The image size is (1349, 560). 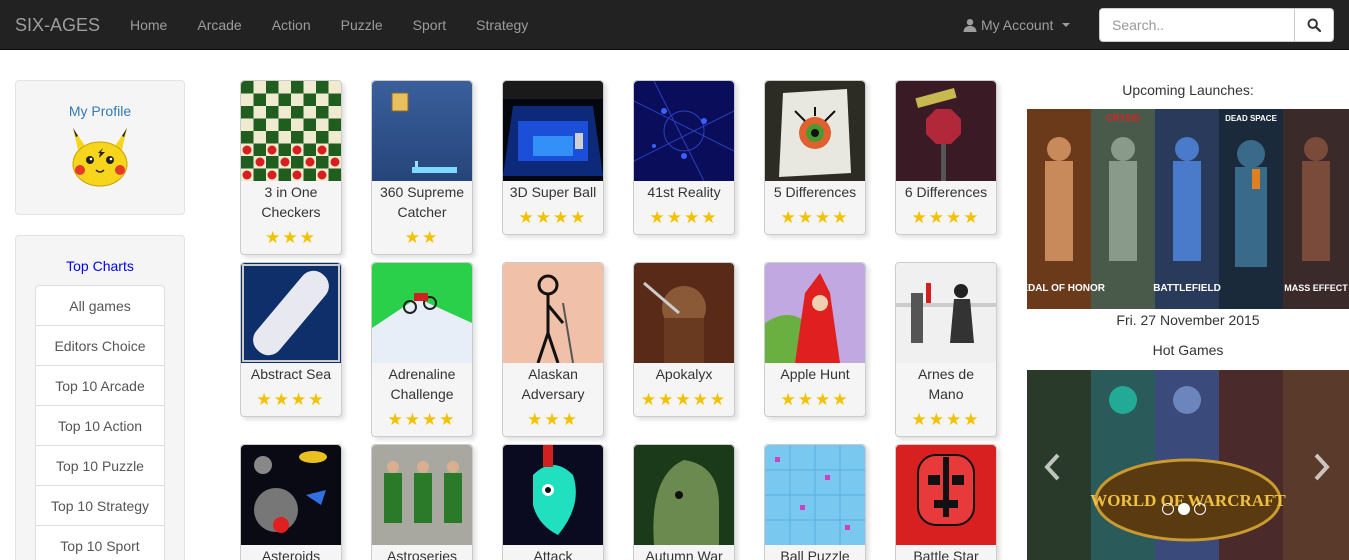 I want to click on caret-down-icon, so click(x=1066, y=25).